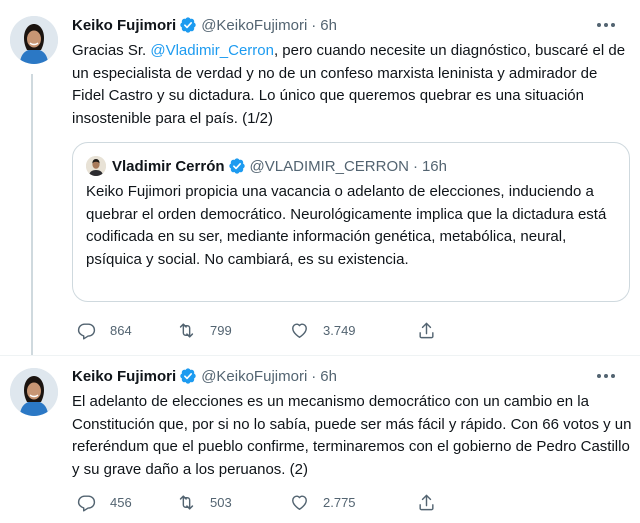 The height and width of the screenshot is (523, 640). What do you see at coordinates (221, 330) in the screenshot?
I see `retweet-count: 799` at bounding box center [221, 330].